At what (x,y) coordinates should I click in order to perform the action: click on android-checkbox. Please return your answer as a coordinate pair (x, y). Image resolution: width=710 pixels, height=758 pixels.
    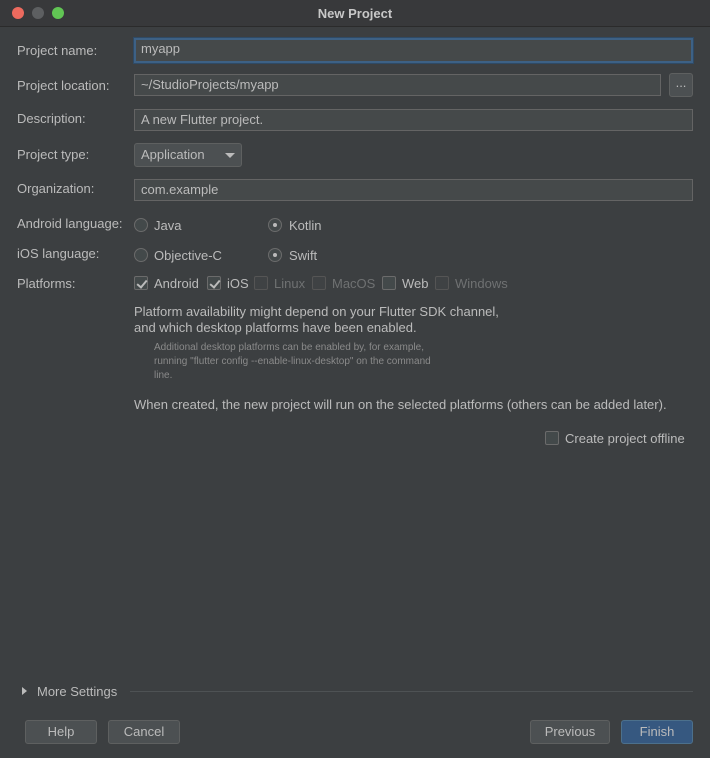
    Looking at the image, I should click on (141, 283).